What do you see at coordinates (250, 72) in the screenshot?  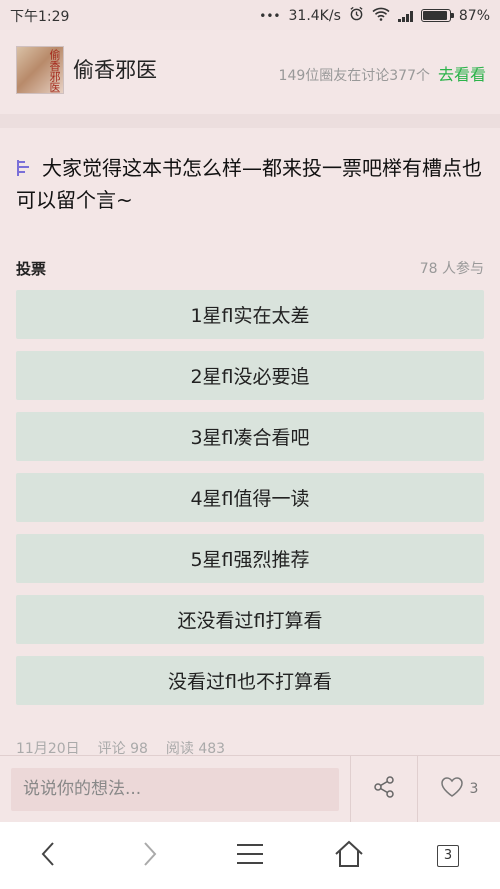 I see `group-header: 偷香邪医 偷香邪医 149位圈友在讨论377个 去看看` at bounding box center [250, 72].